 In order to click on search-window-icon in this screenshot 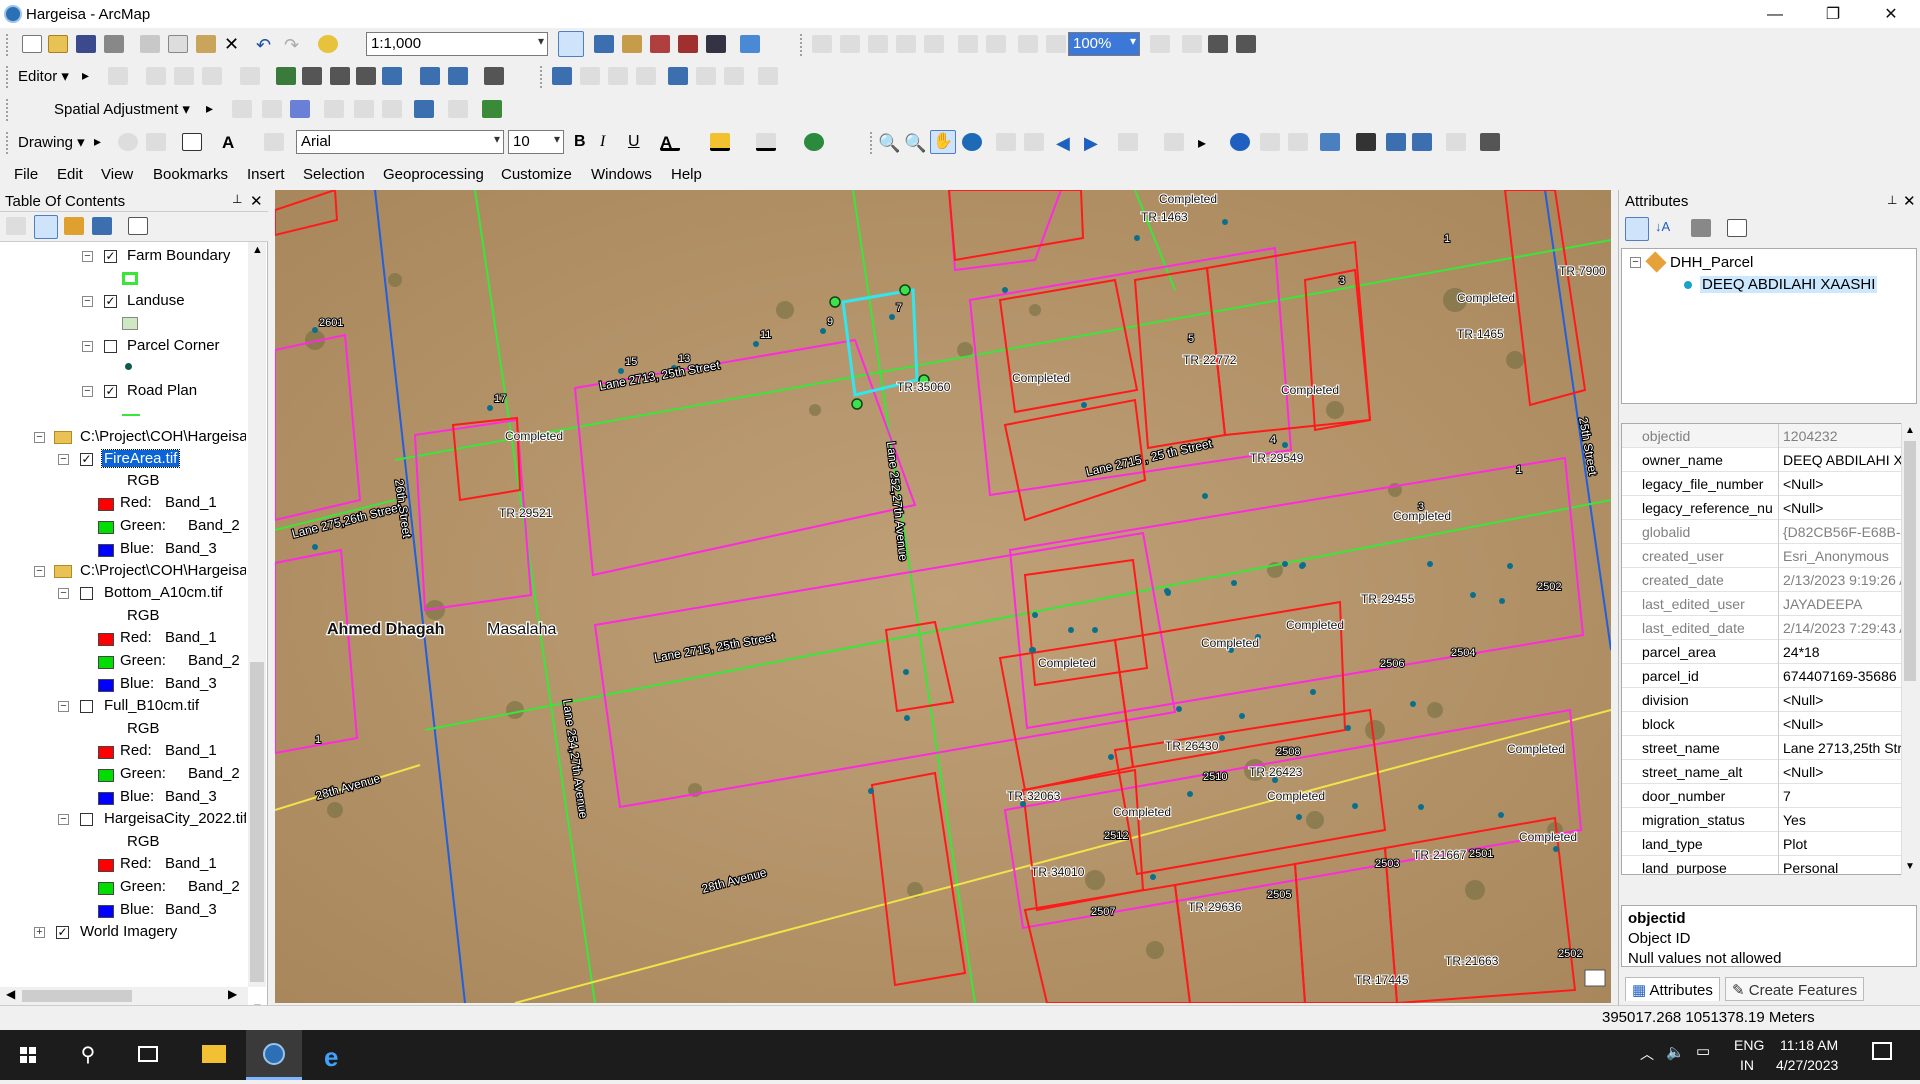, I will do `click(660, 44)`.